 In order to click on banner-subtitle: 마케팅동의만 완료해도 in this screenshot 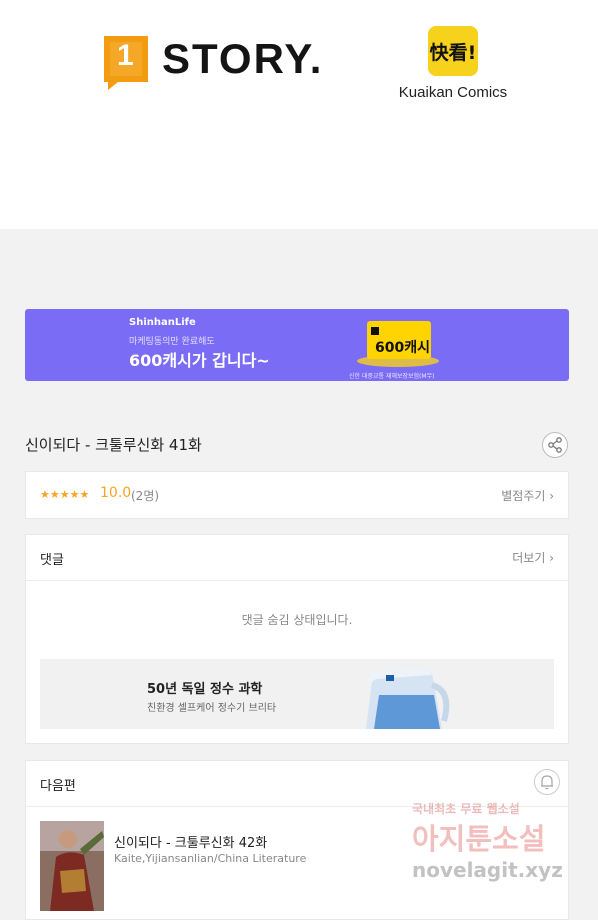, I will do `click(172, 342)`.